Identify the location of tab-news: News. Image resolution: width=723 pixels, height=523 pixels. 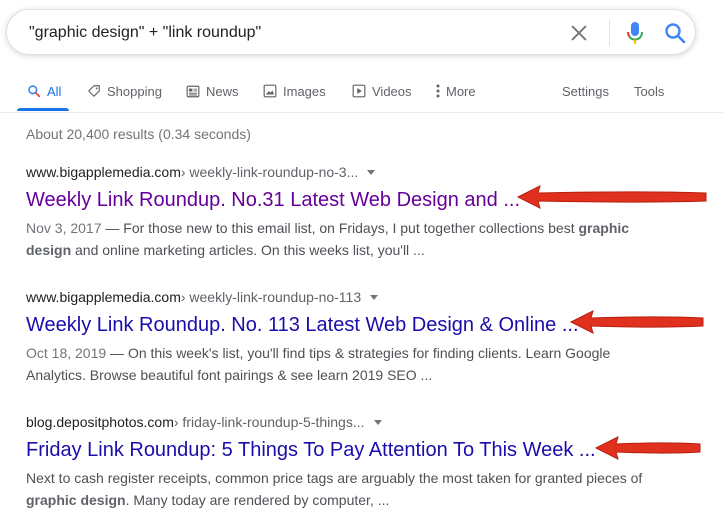
(212, 91).